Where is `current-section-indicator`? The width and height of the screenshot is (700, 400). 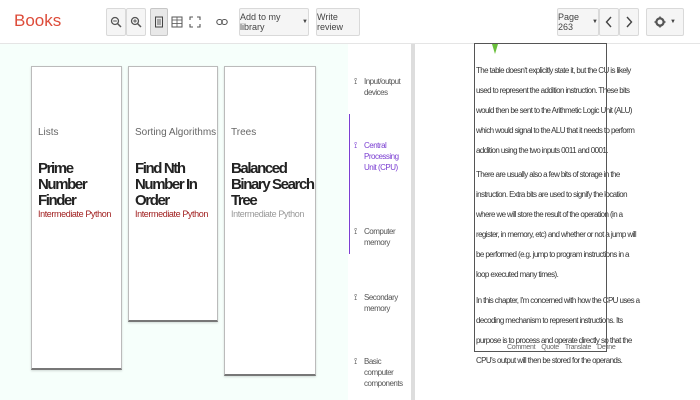
current-section-indicator is located at coordinates (349, 184).